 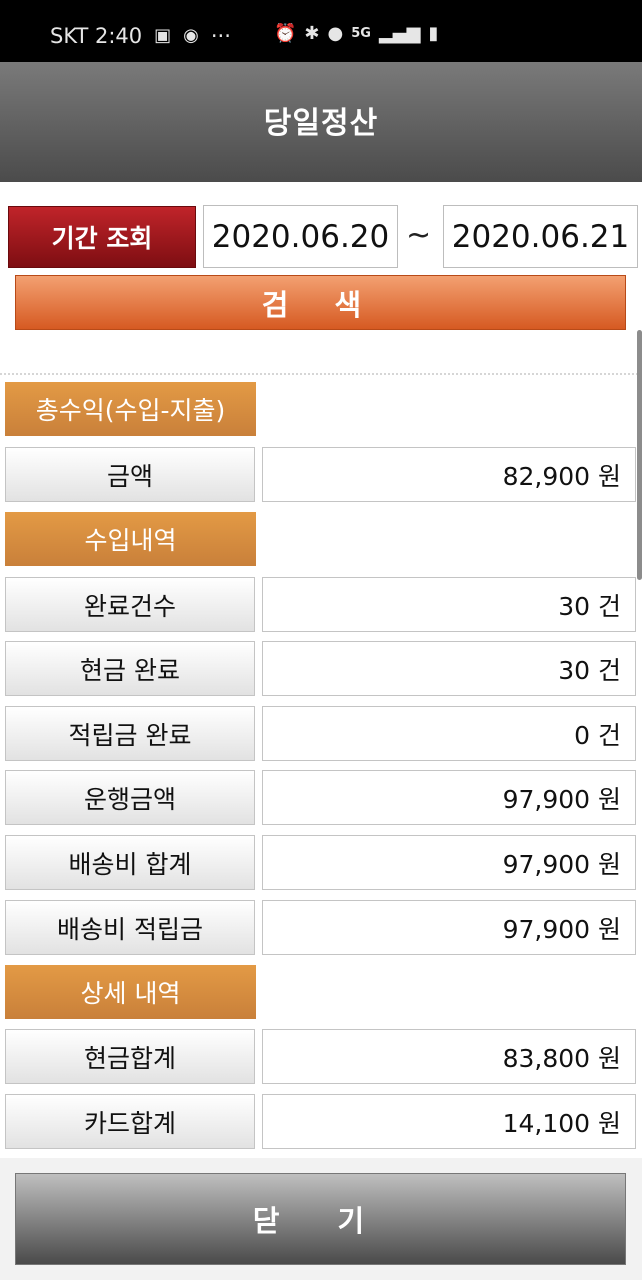 I want to click on row-value-cash-total: 83,800 원, so click(x=449, y=1056).